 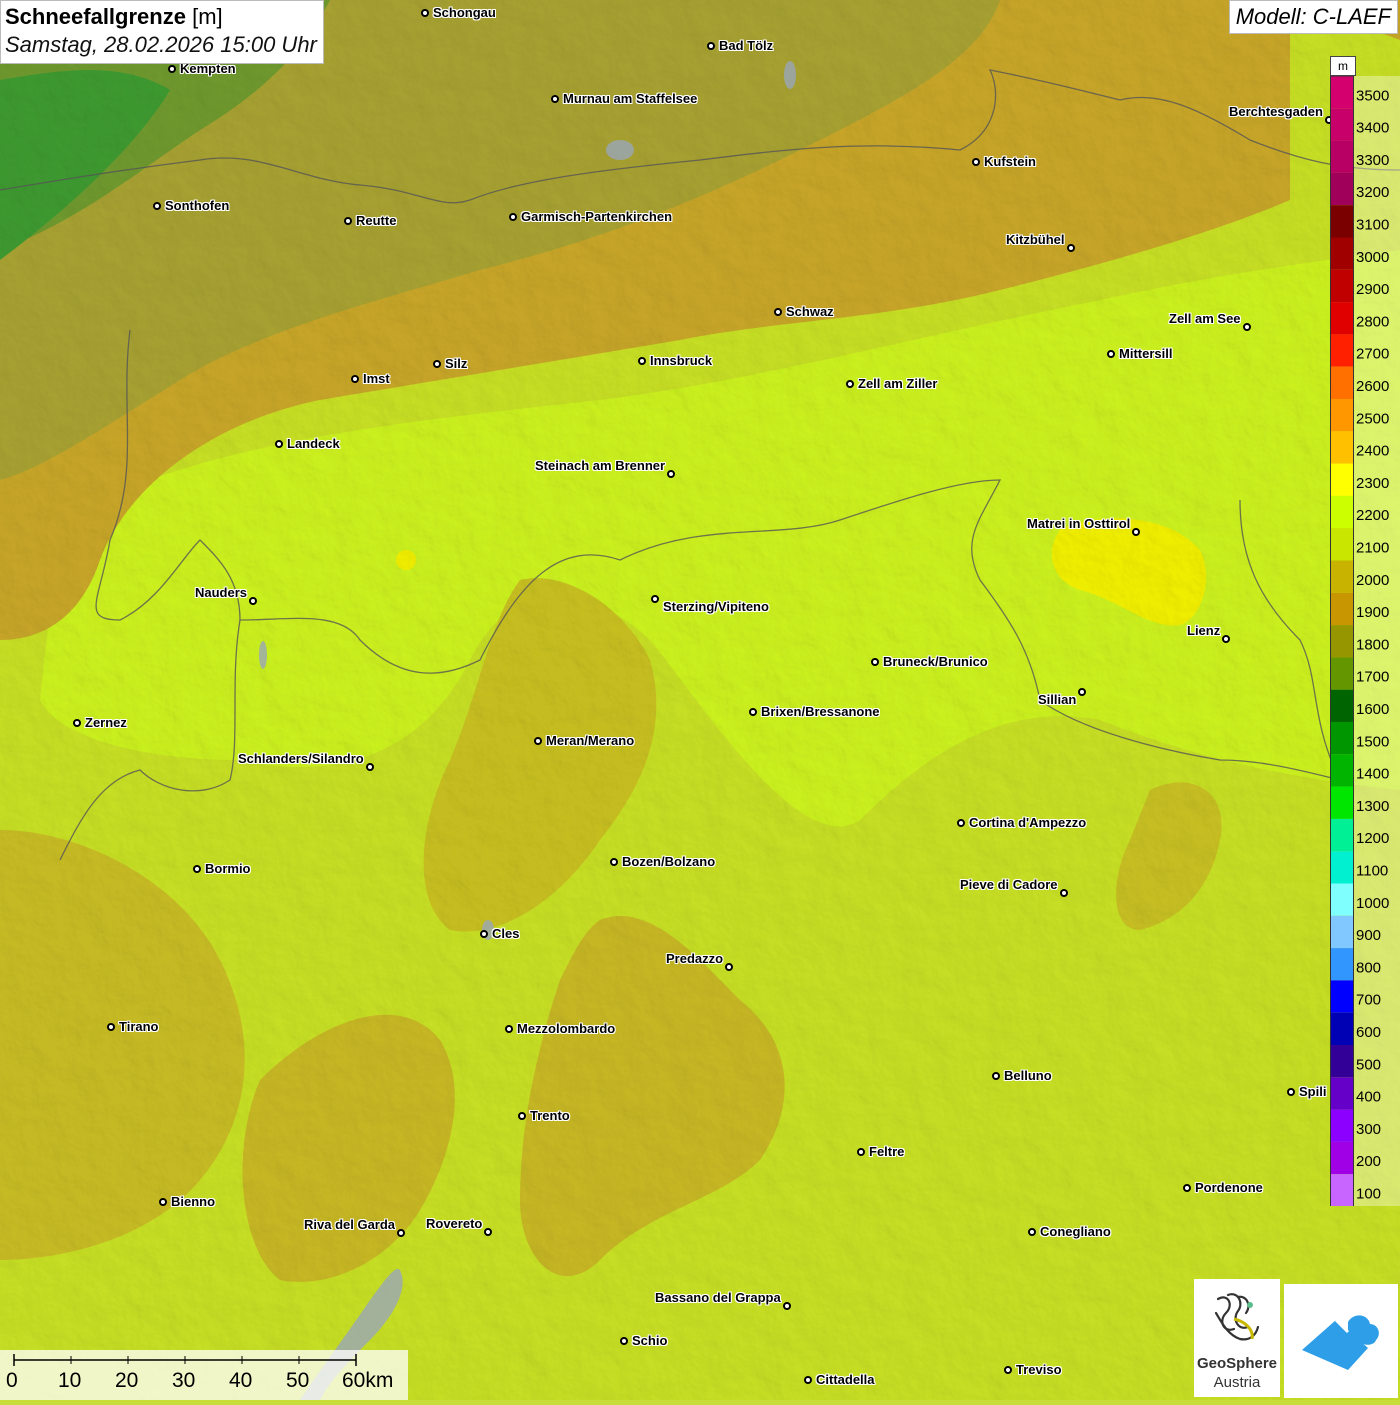 What do you see at coordinates (1313, 1091) in the screenshot?
I see `city-label-spili: Spili` at bounding box center [1313, 1091].